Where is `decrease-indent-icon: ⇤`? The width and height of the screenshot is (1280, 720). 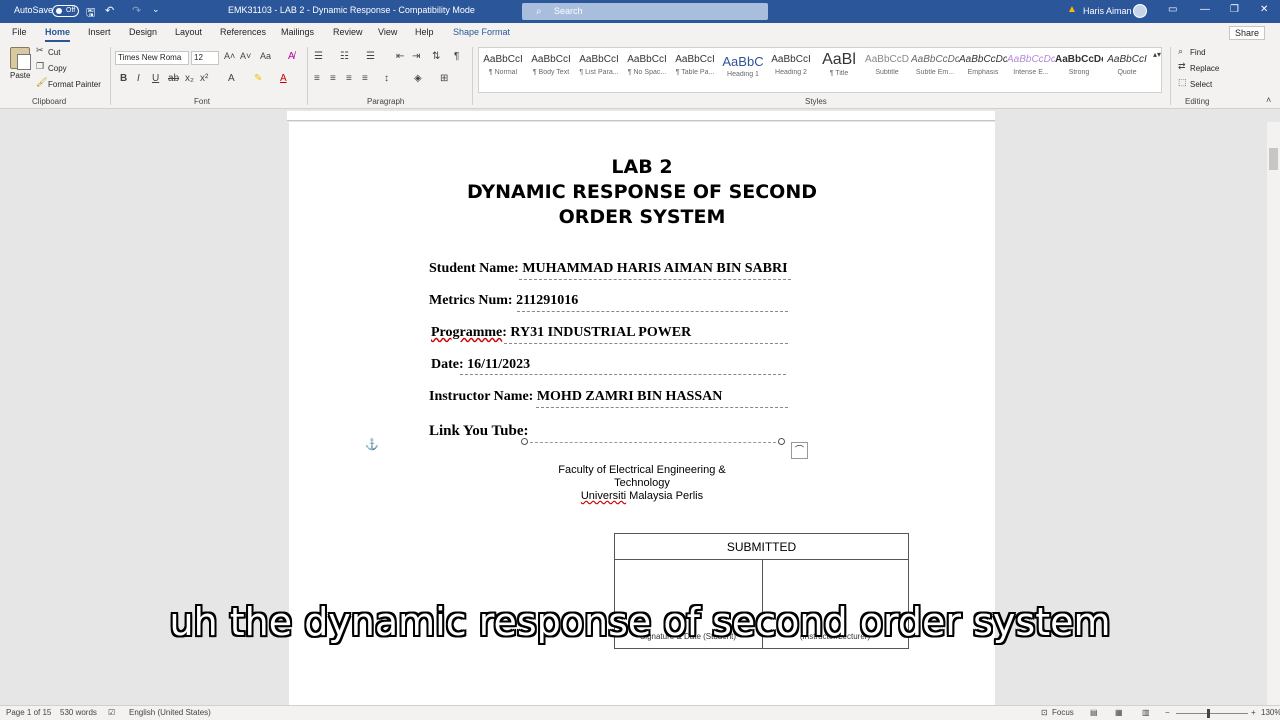 decrease-indent-icon: ⇤ is located at coordinates (400, 56).